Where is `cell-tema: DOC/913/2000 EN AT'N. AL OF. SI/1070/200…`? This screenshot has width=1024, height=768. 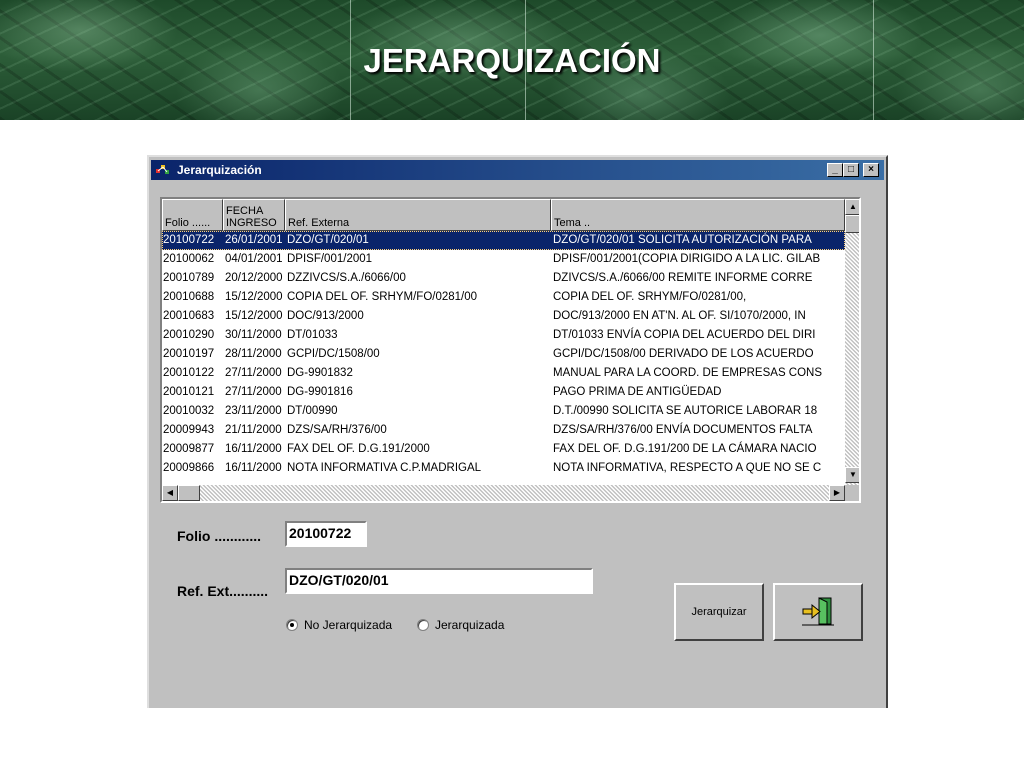 cell-tema: DOC/913/2000 EN AT'N. AL OF. SI/1070/200… is located at coordinates (679, 316).